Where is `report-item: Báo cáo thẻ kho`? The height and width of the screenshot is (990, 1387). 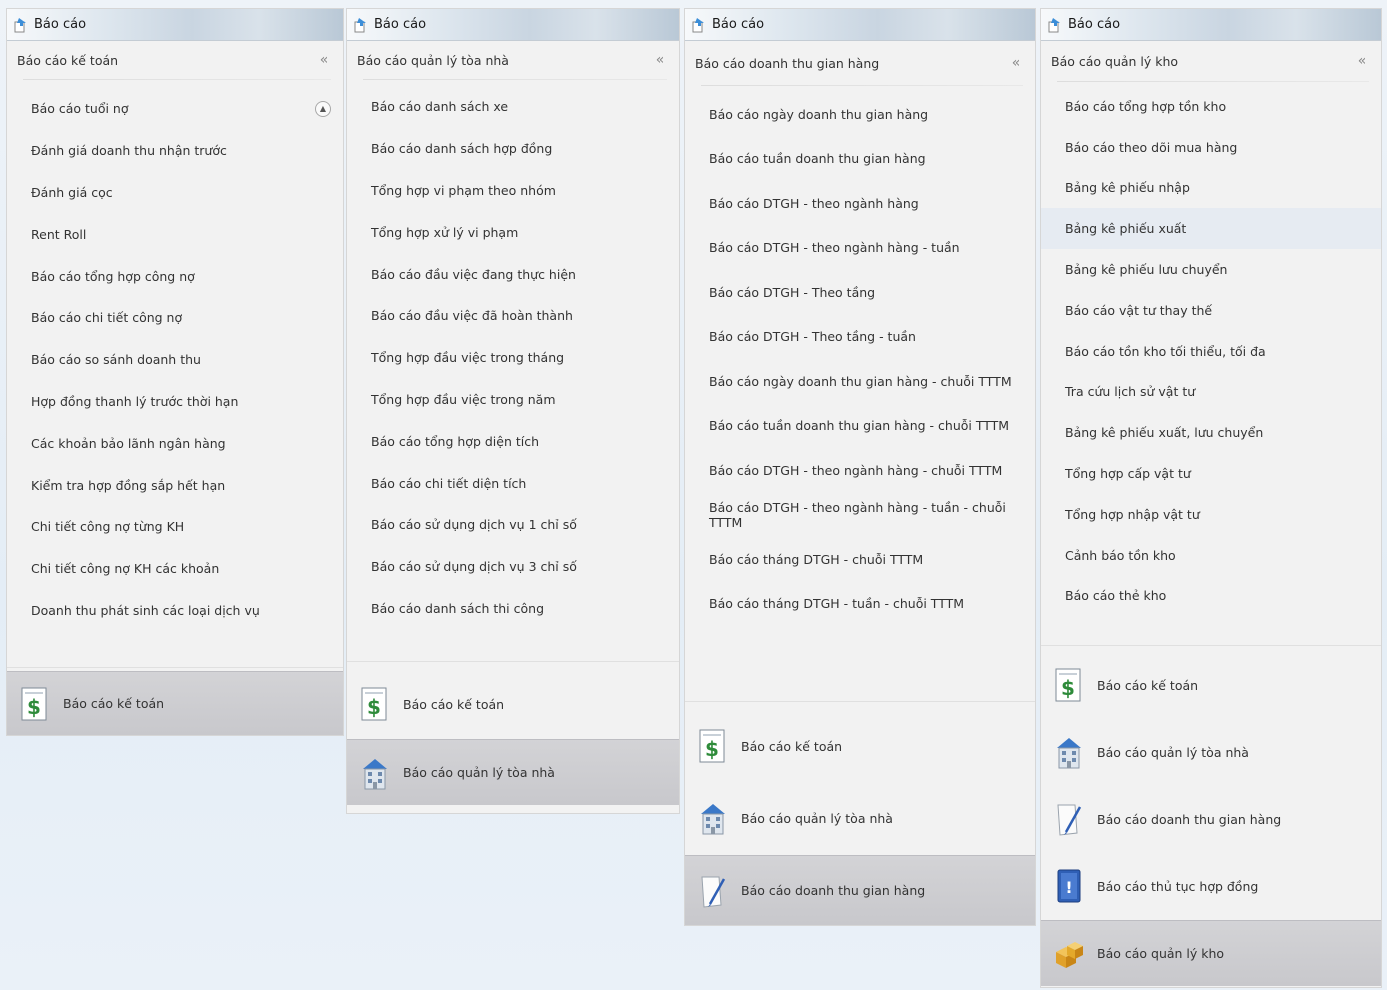
report-item: Báo cáo thẻ kho is located at coordinates (1211, 596).